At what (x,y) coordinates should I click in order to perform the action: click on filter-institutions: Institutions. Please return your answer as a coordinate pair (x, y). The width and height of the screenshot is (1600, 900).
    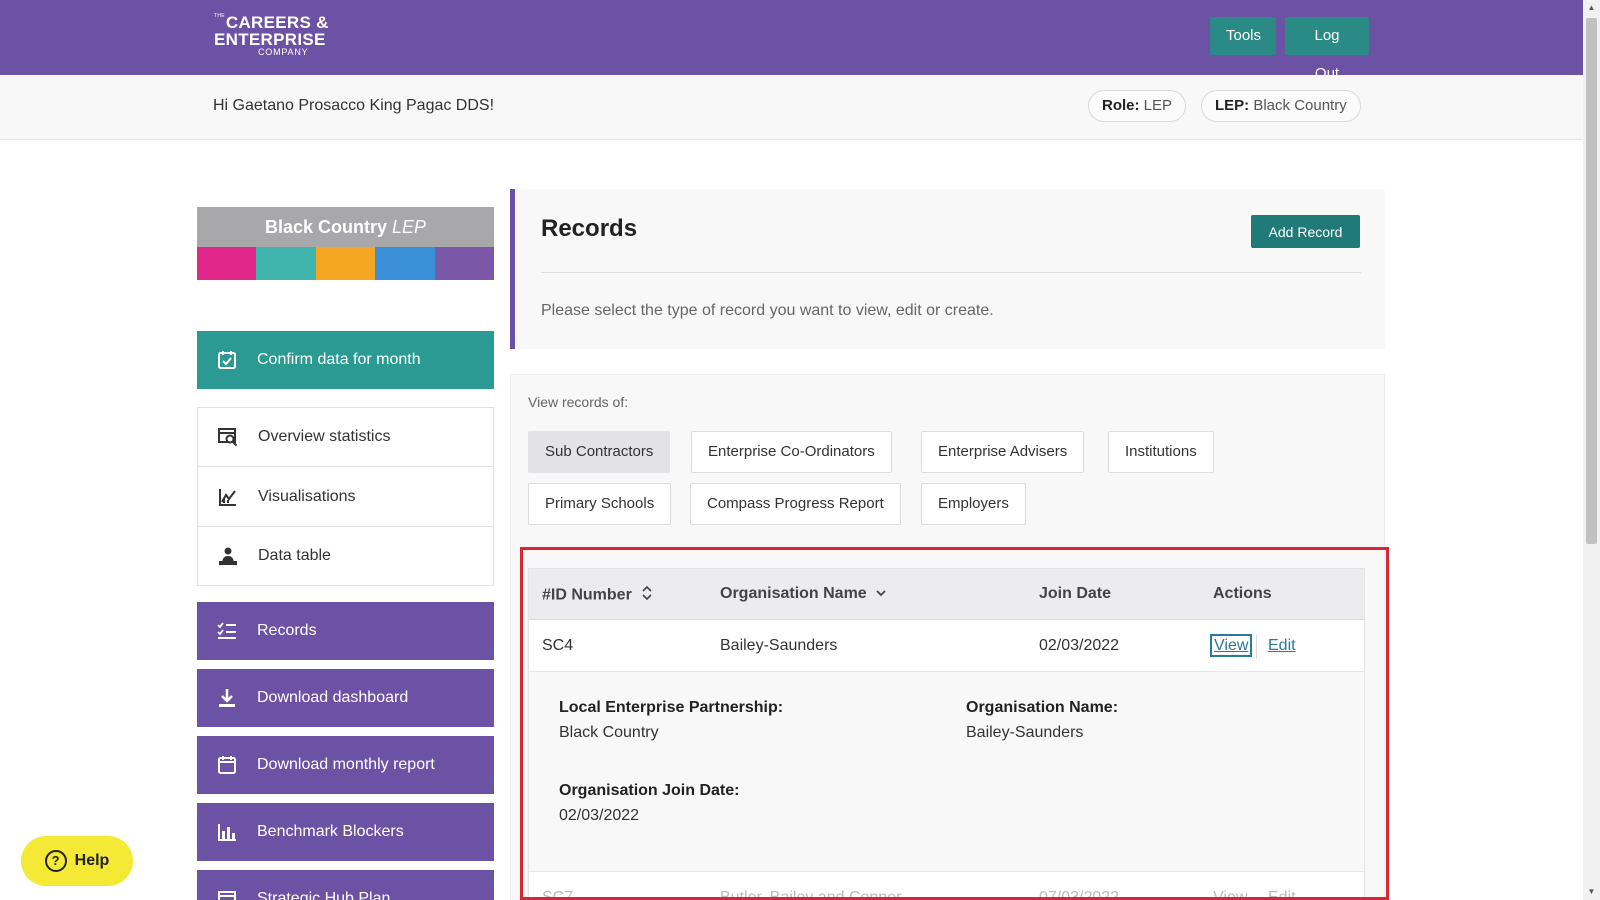
    Looking at the image, I should click on (1161, 452).